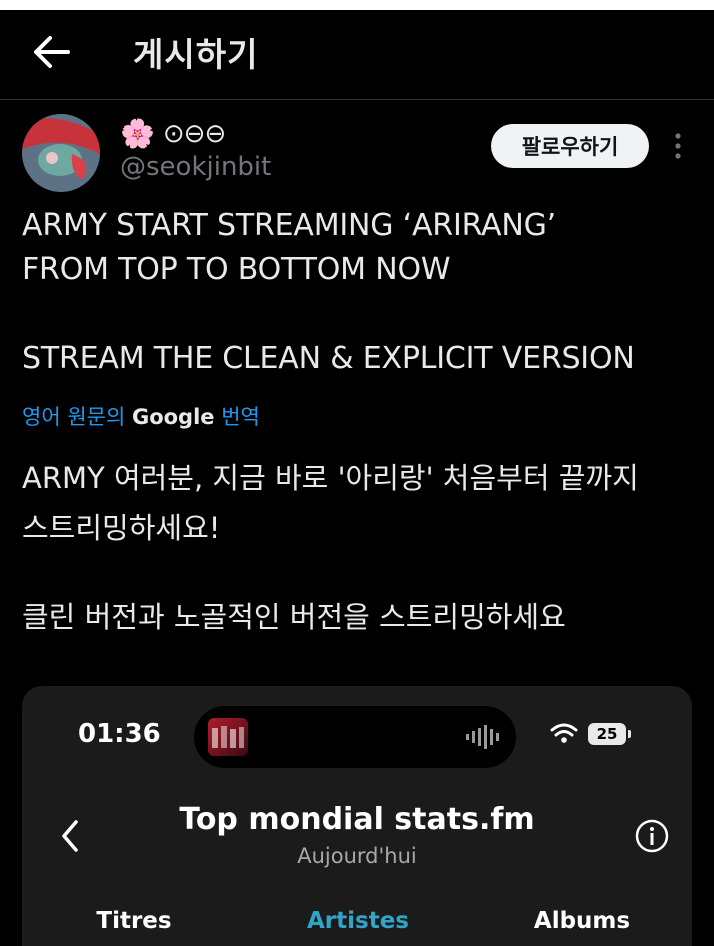  Describe the element at coordinates (629, 734) in the screenshot. I see `battery-tip` at that location.